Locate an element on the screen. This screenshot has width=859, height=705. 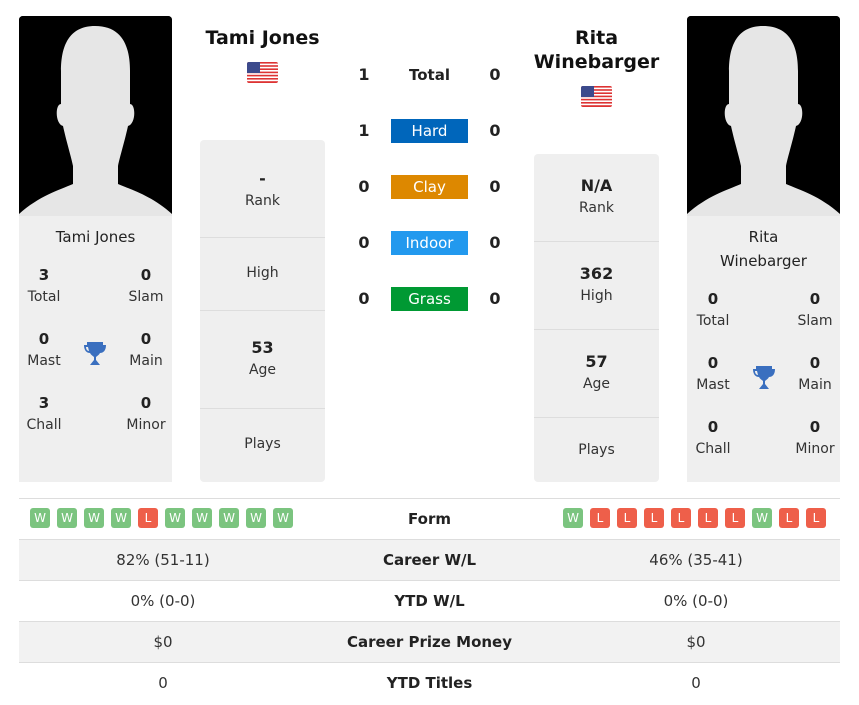
surface-indoor-badge: Indoor is located at coordinates (429, 243).